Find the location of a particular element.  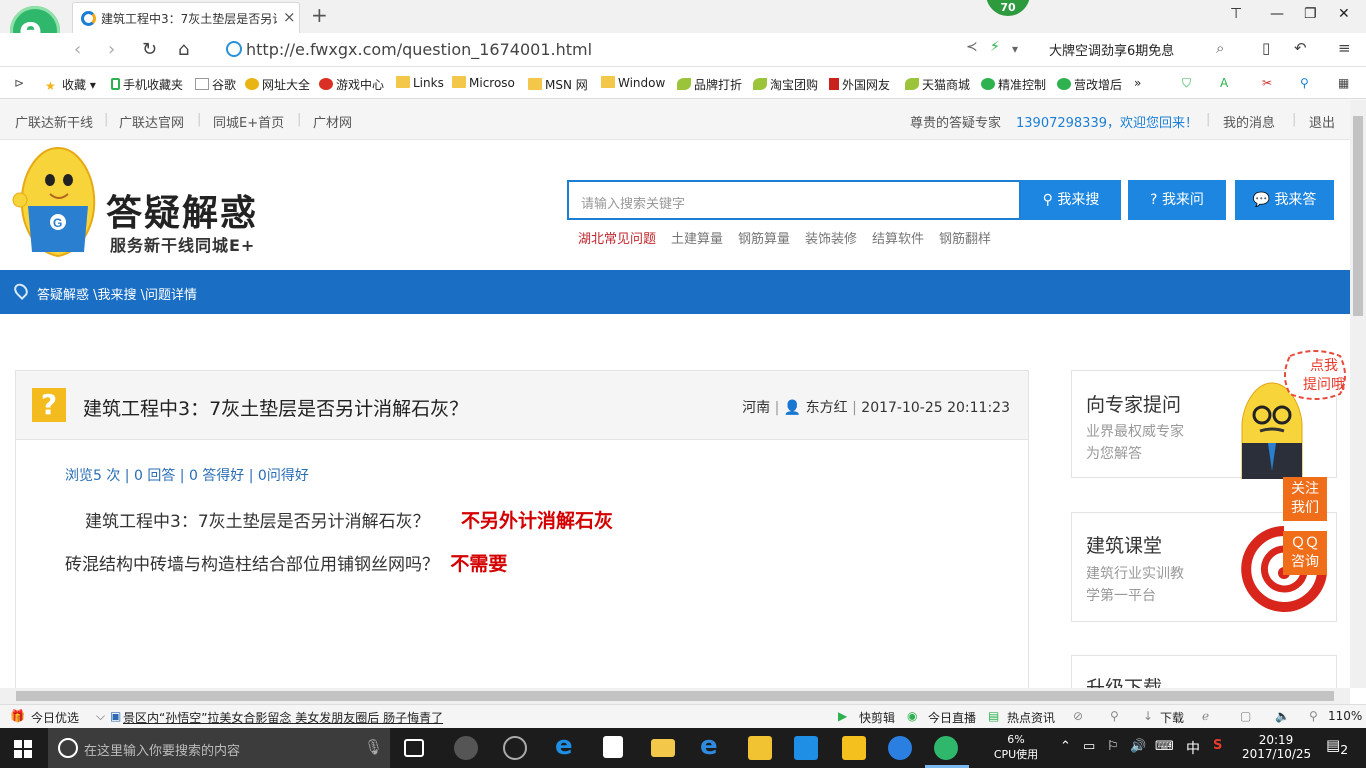

shield-icon: ⛉ is located at coordinates (1186, 83).